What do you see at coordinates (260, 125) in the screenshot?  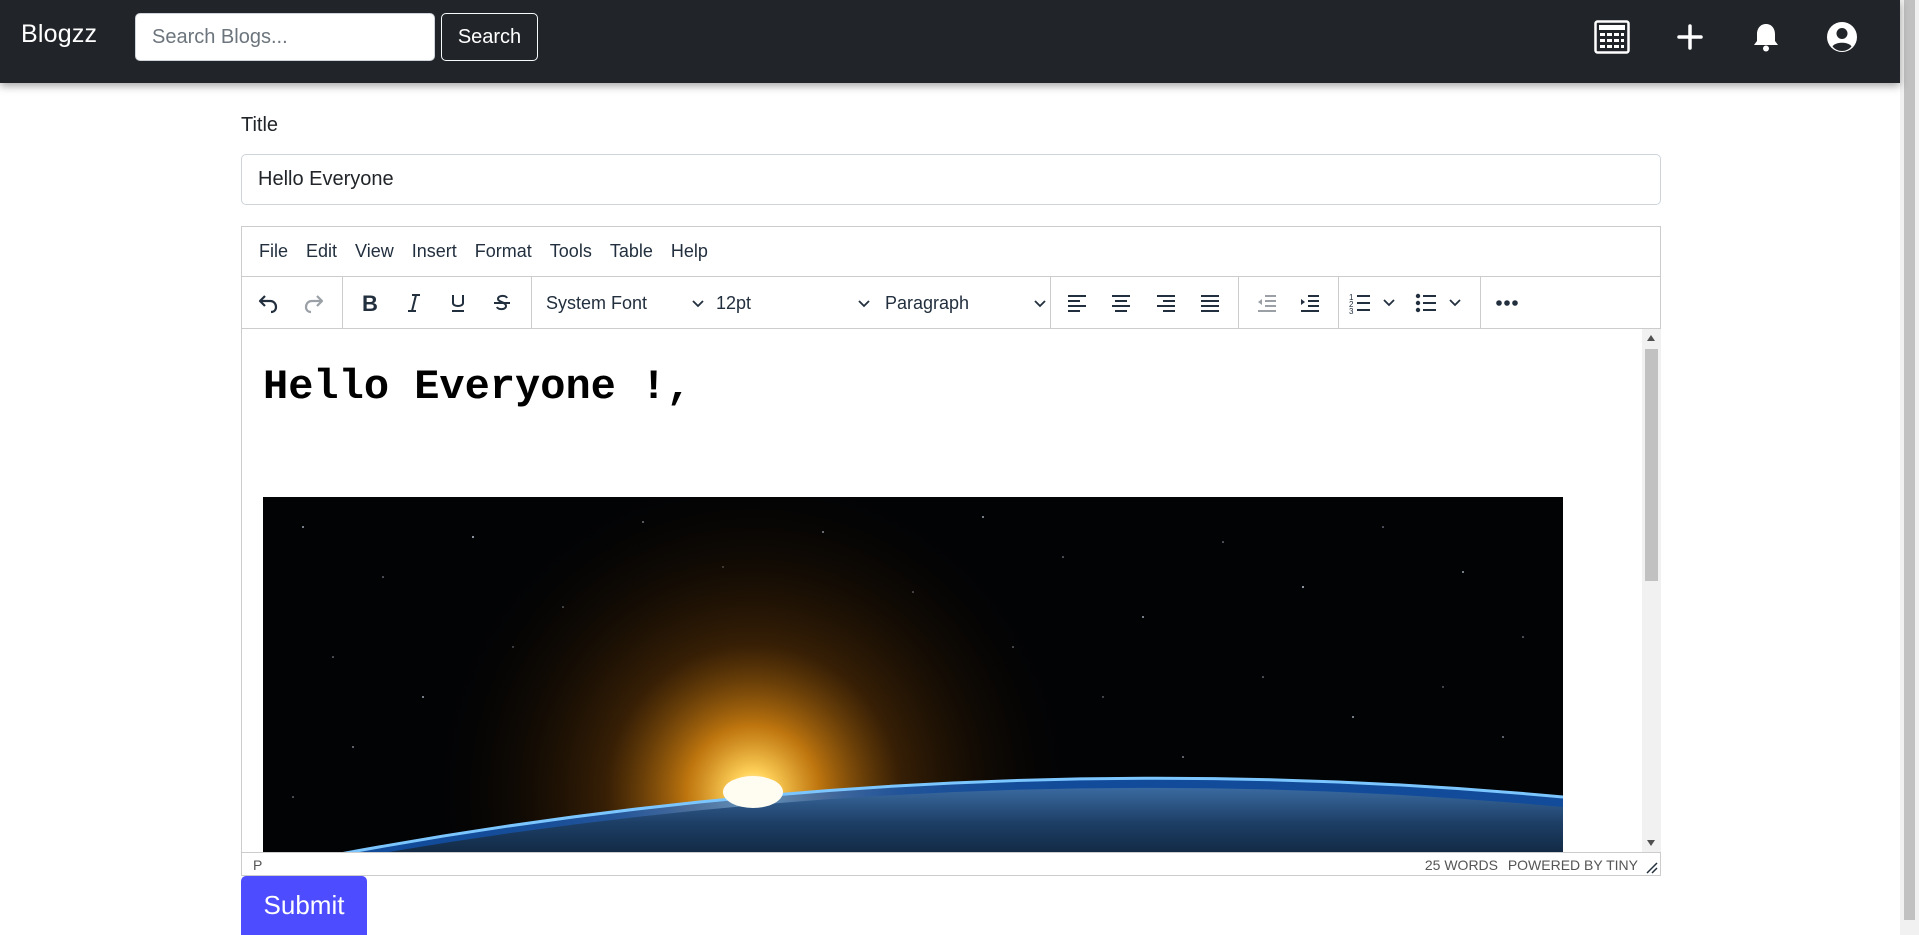 I see `title-label: Title` at bounding box center [260, 125].